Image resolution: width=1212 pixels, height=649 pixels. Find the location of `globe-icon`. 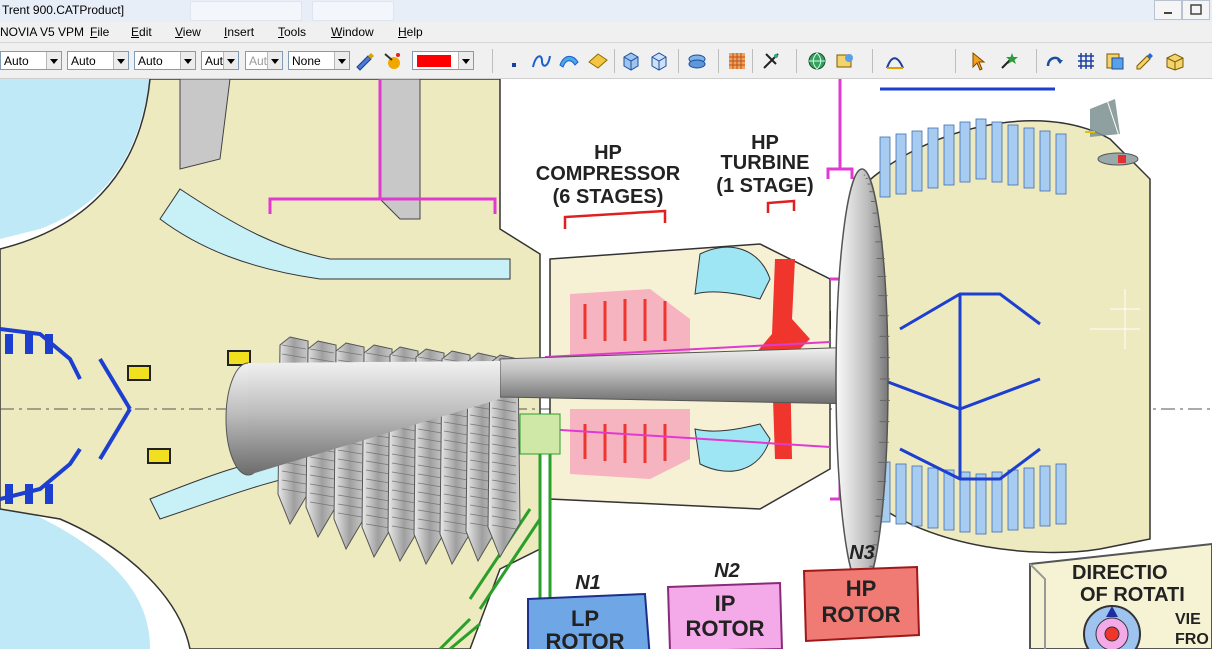

globe-icon is located at coordinates (817, 61).